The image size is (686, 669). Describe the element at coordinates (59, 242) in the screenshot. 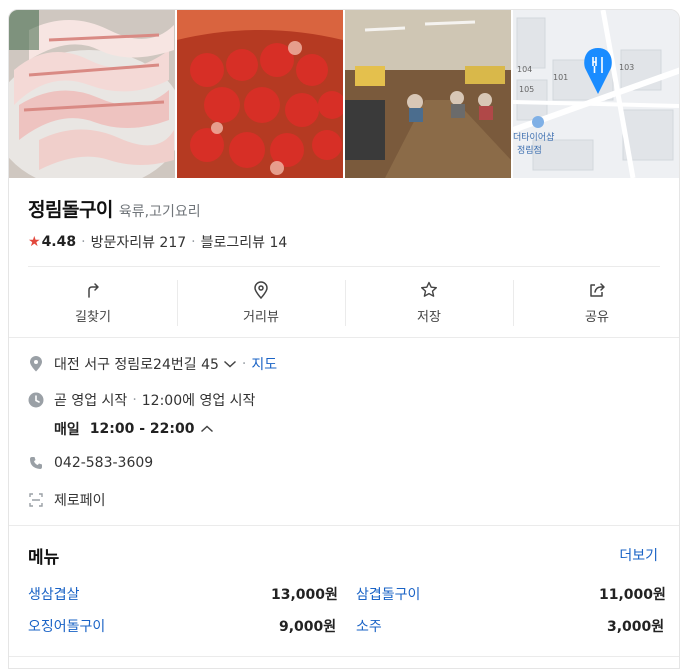

I see `rating-score: 4.48` at that location.